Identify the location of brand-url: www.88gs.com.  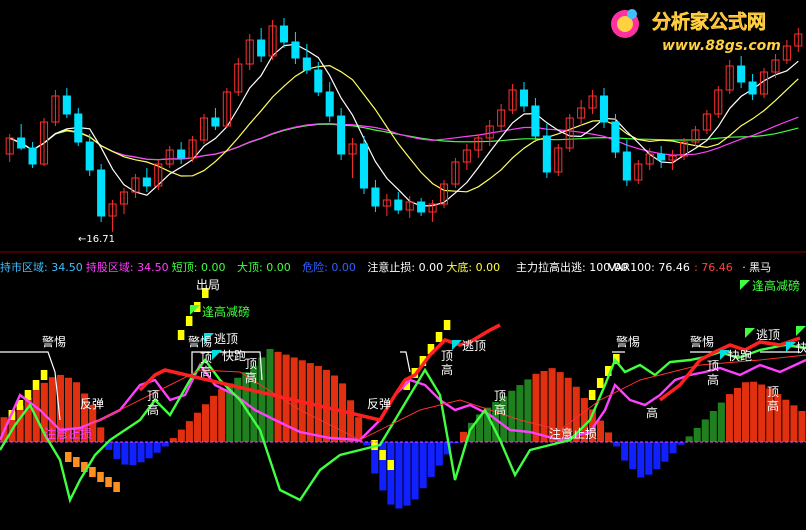
(721, 46).